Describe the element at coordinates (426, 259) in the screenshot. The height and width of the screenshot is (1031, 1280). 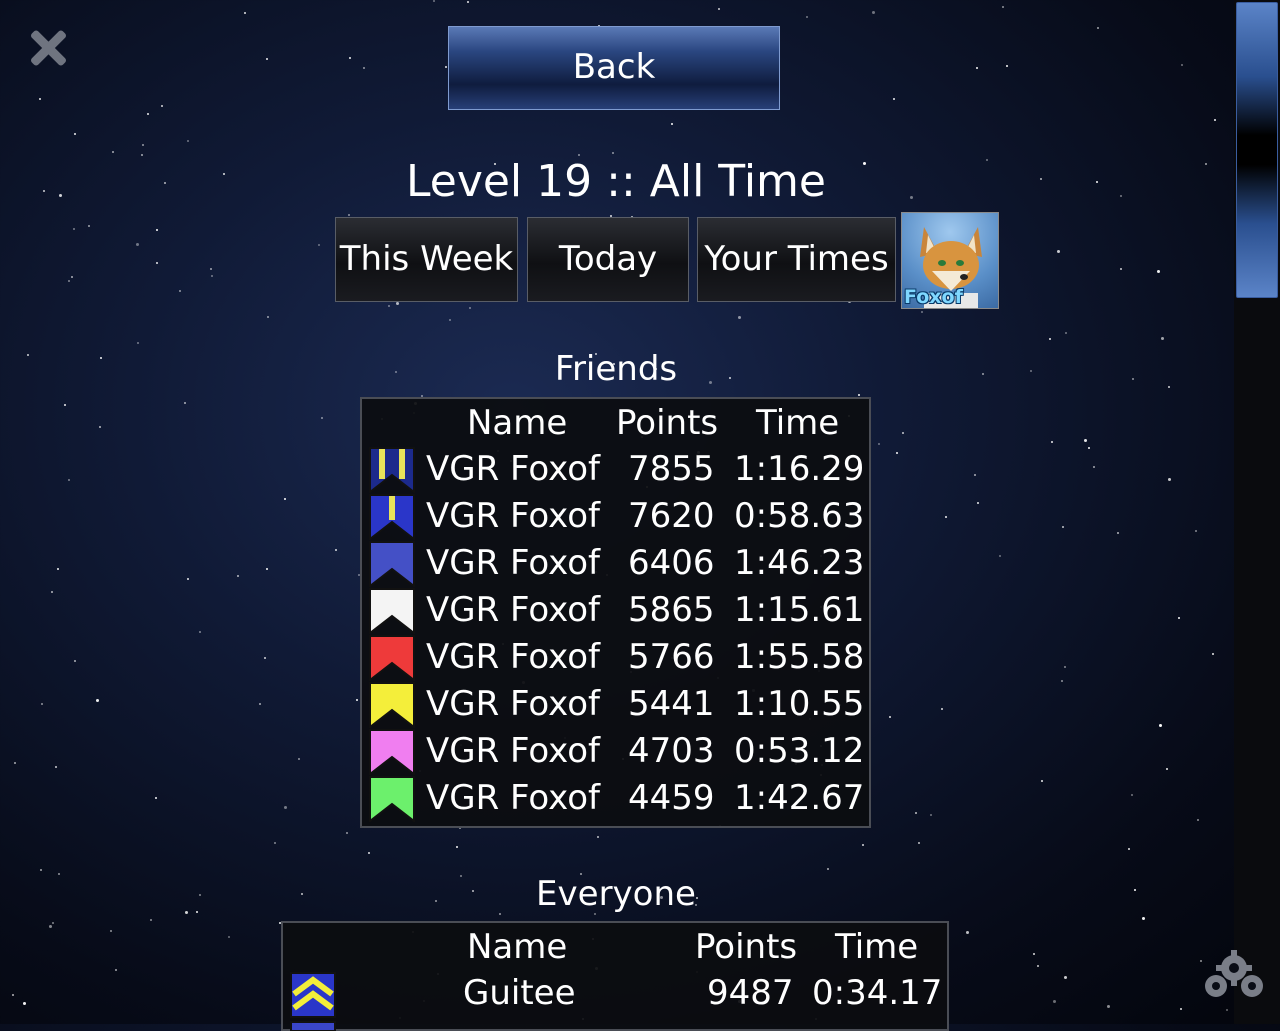
I see `tab-this-week: This Week` at that location.